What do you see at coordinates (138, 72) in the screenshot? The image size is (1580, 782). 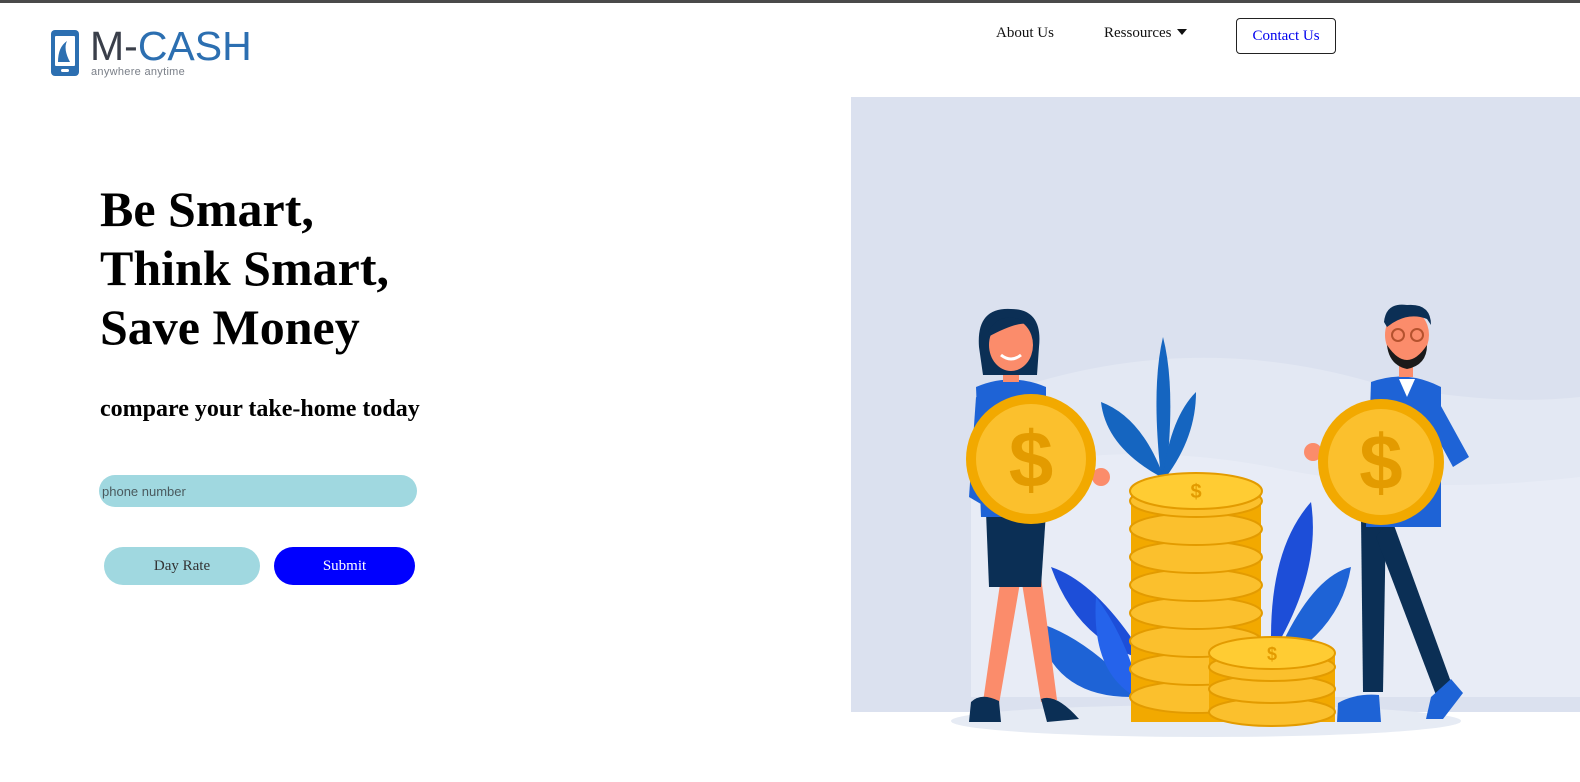 I see `brand-tagline: anywhere anytime` at bounding box center [138, 72].